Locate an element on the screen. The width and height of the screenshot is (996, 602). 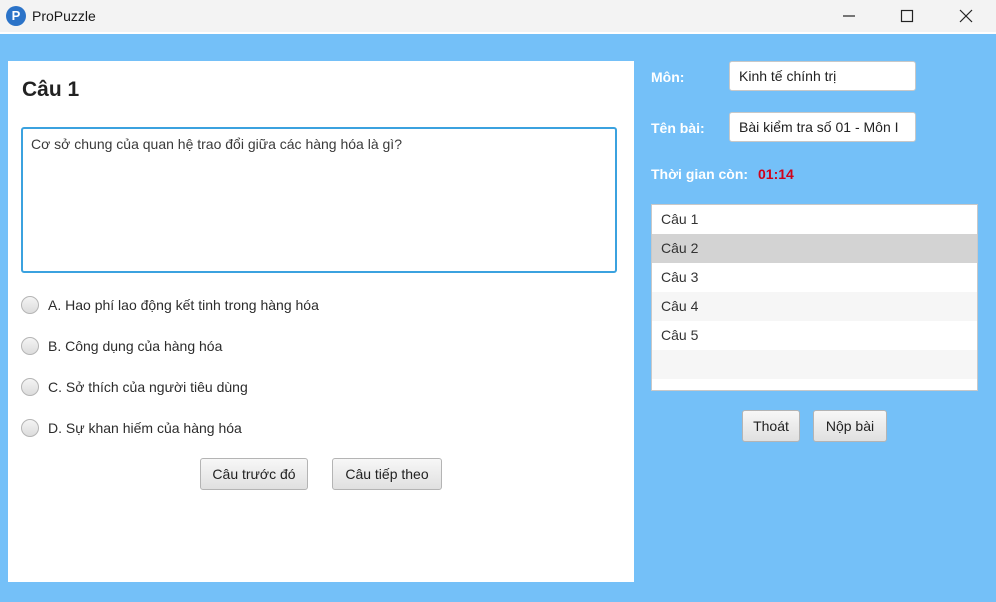
option-a-radio is located at coordinates (30, 305).